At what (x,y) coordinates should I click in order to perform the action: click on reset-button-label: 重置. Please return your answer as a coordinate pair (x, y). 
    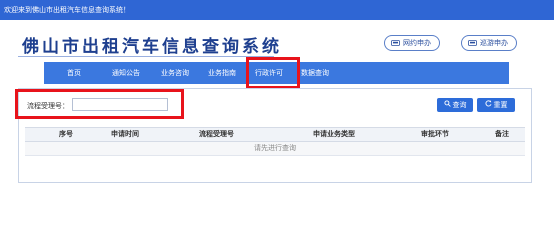
    Looking at the image, I should click on (500, 105).